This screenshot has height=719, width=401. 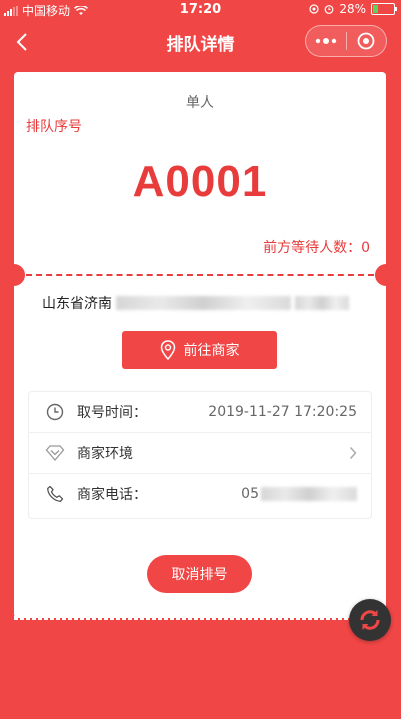 What do you see at coordinates (200, 103) in the screenshot?
I see `queue-type: 单人` at bounding box center [200, 103].